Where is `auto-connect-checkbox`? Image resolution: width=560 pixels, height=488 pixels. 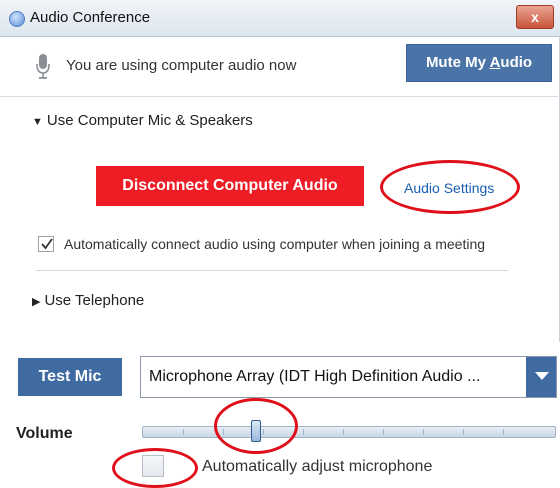
auto-connect-checkbox is located at coordinates (46, 244).